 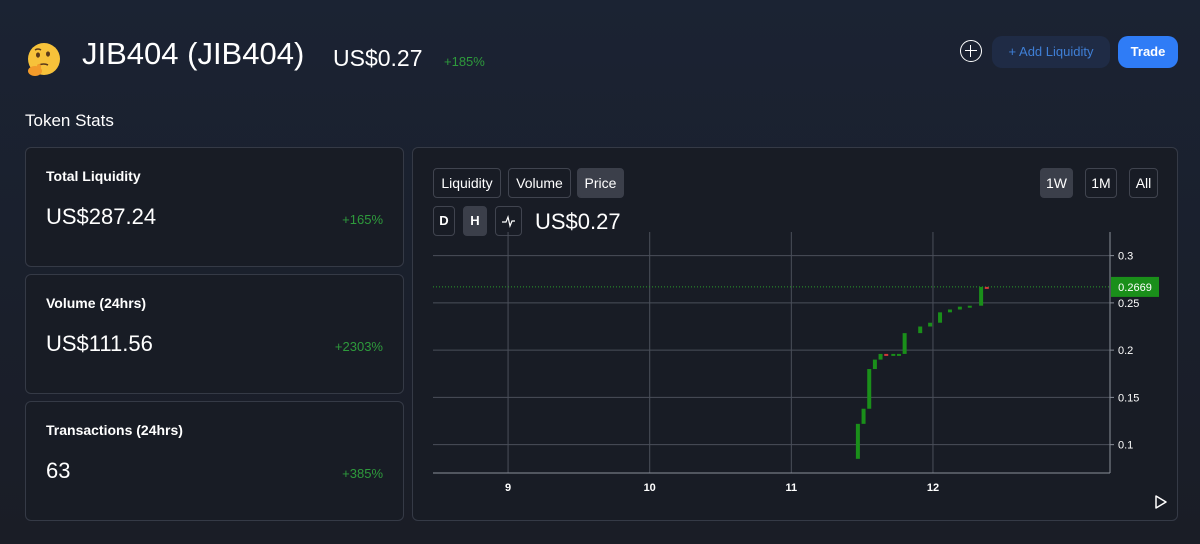 I want to click on stat-change: +165%, so click(x=362, y=219).